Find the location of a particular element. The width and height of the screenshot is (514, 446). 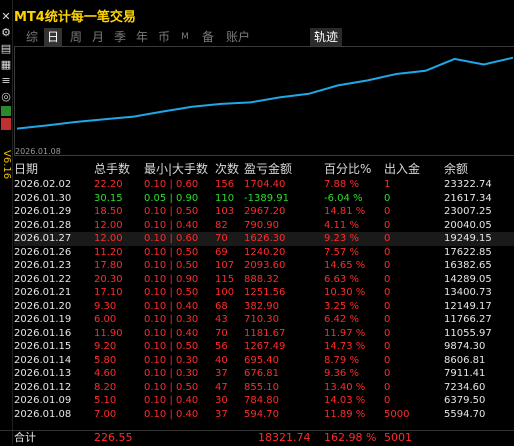

cell-balance: 9874.30 is located at coordinates (465, 346).